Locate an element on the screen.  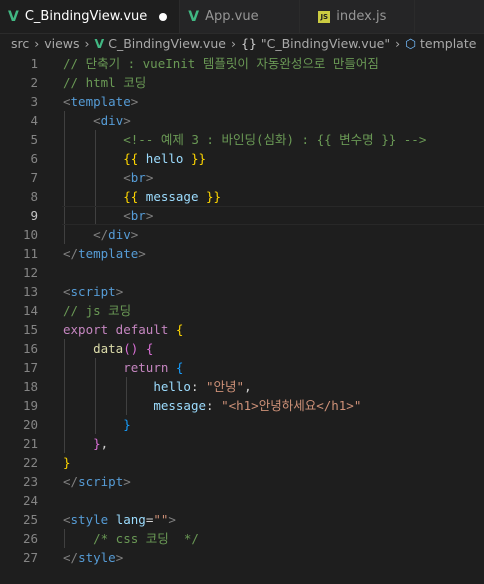
code-line: 21 }, is located at coordinates (242, 443).